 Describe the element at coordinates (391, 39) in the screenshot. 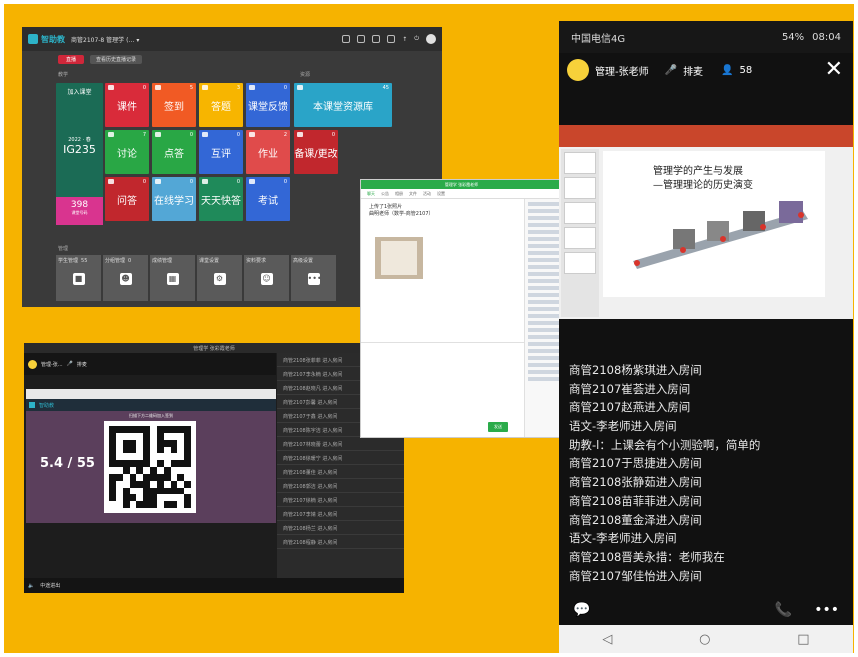

I see `clock-icon` at that location.